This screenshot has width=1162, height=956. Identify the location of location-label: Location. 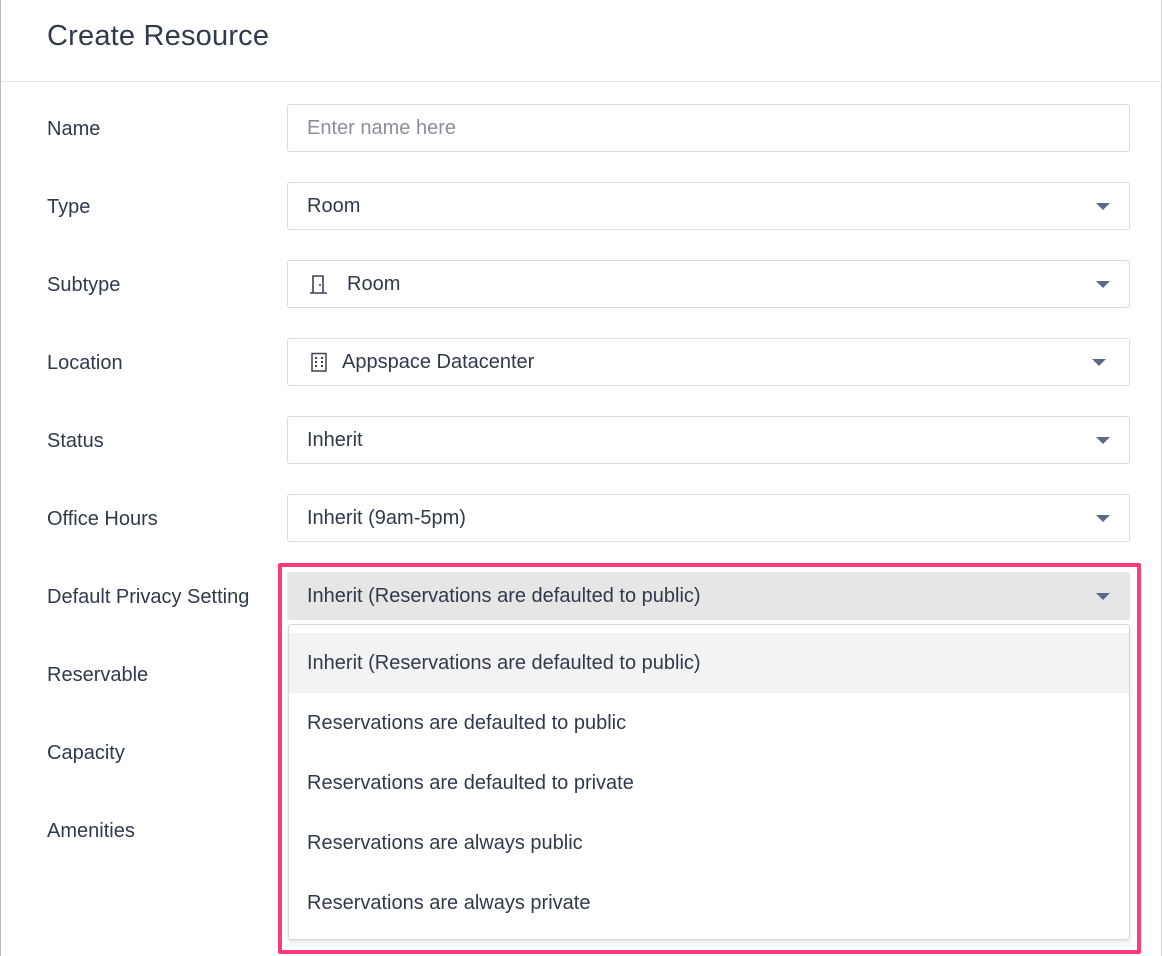
(85, 363).